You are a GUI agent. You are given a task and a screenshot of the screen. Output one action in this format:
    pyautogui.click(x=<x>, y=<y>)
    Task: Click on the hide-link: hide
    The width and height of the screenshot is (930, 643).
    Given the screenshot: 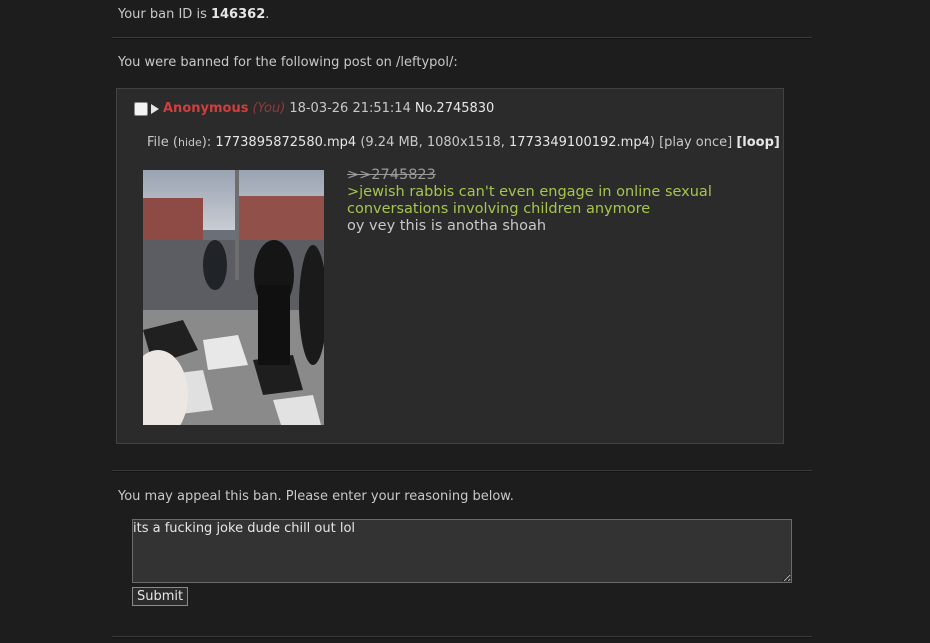 What is the action you would take?
    pyautogui.click(x=190, y=142)
    